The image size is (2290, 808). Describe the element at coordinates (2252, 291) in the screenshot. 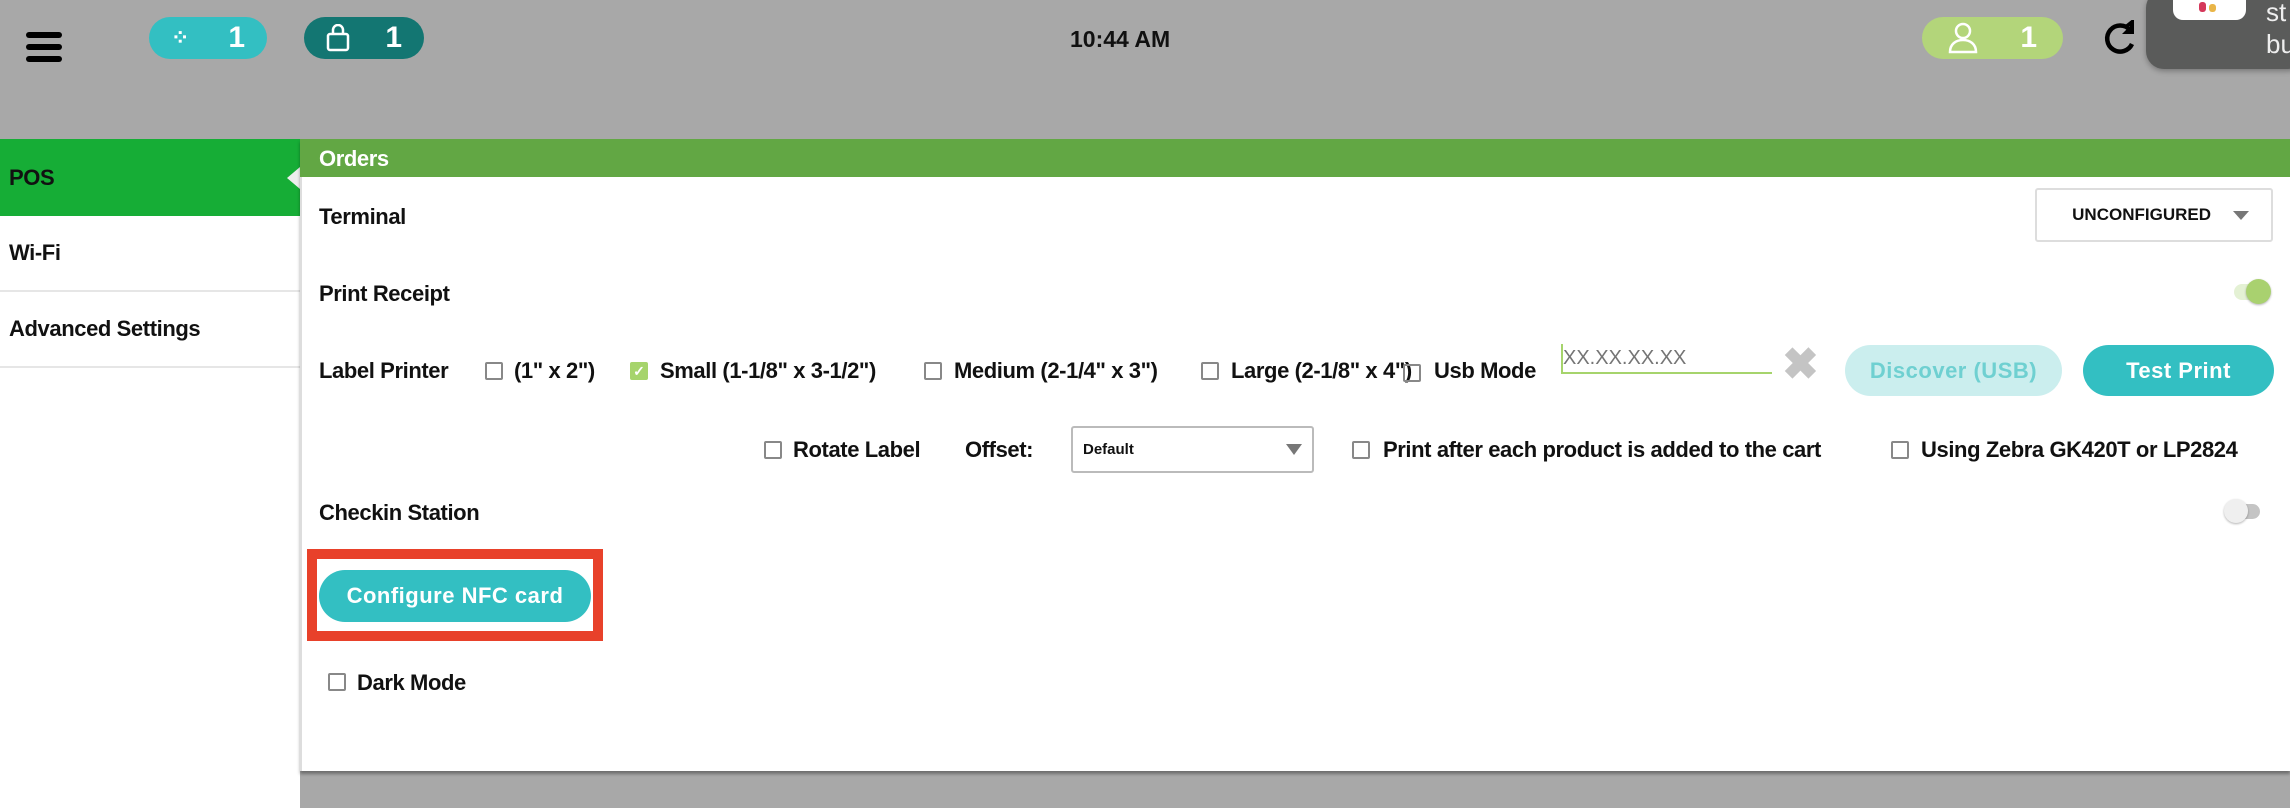

I see `print-receipt-toggle` at that location.